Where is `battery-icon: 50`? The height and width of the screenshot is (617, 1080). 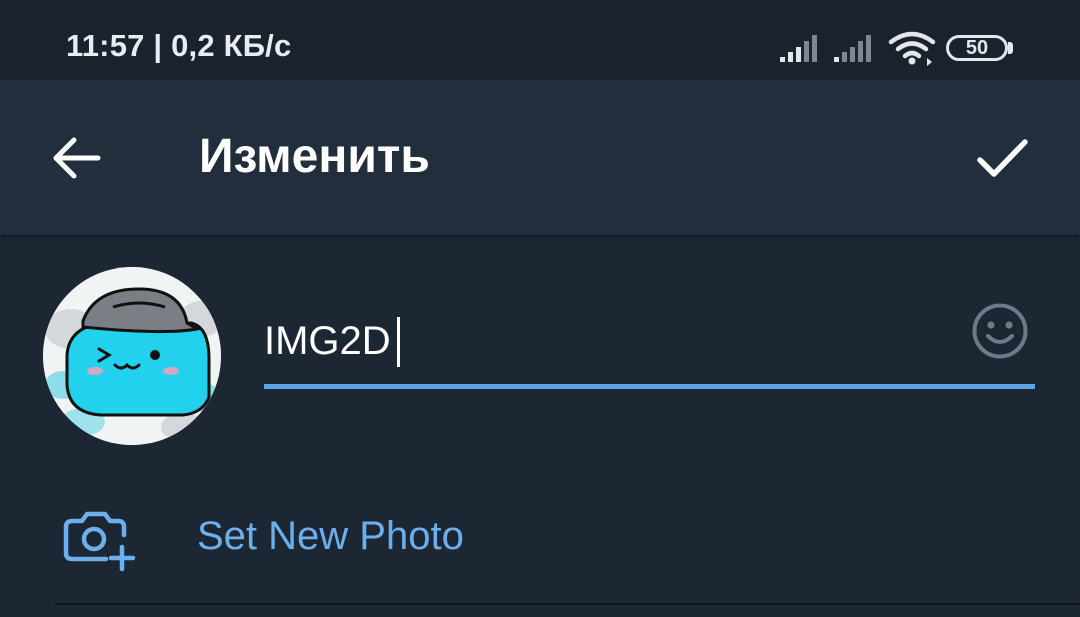
battery-icon: 50 is located at coordinates (977, 48).